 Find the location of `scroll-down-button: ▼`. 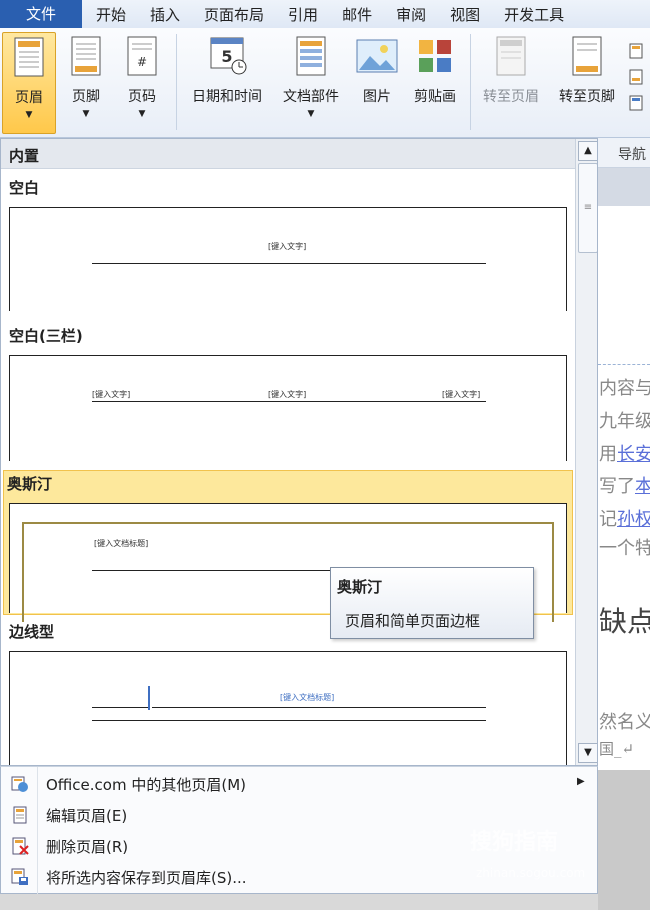

scroll-down-button: ▼ is located at coordinates (587, 753).